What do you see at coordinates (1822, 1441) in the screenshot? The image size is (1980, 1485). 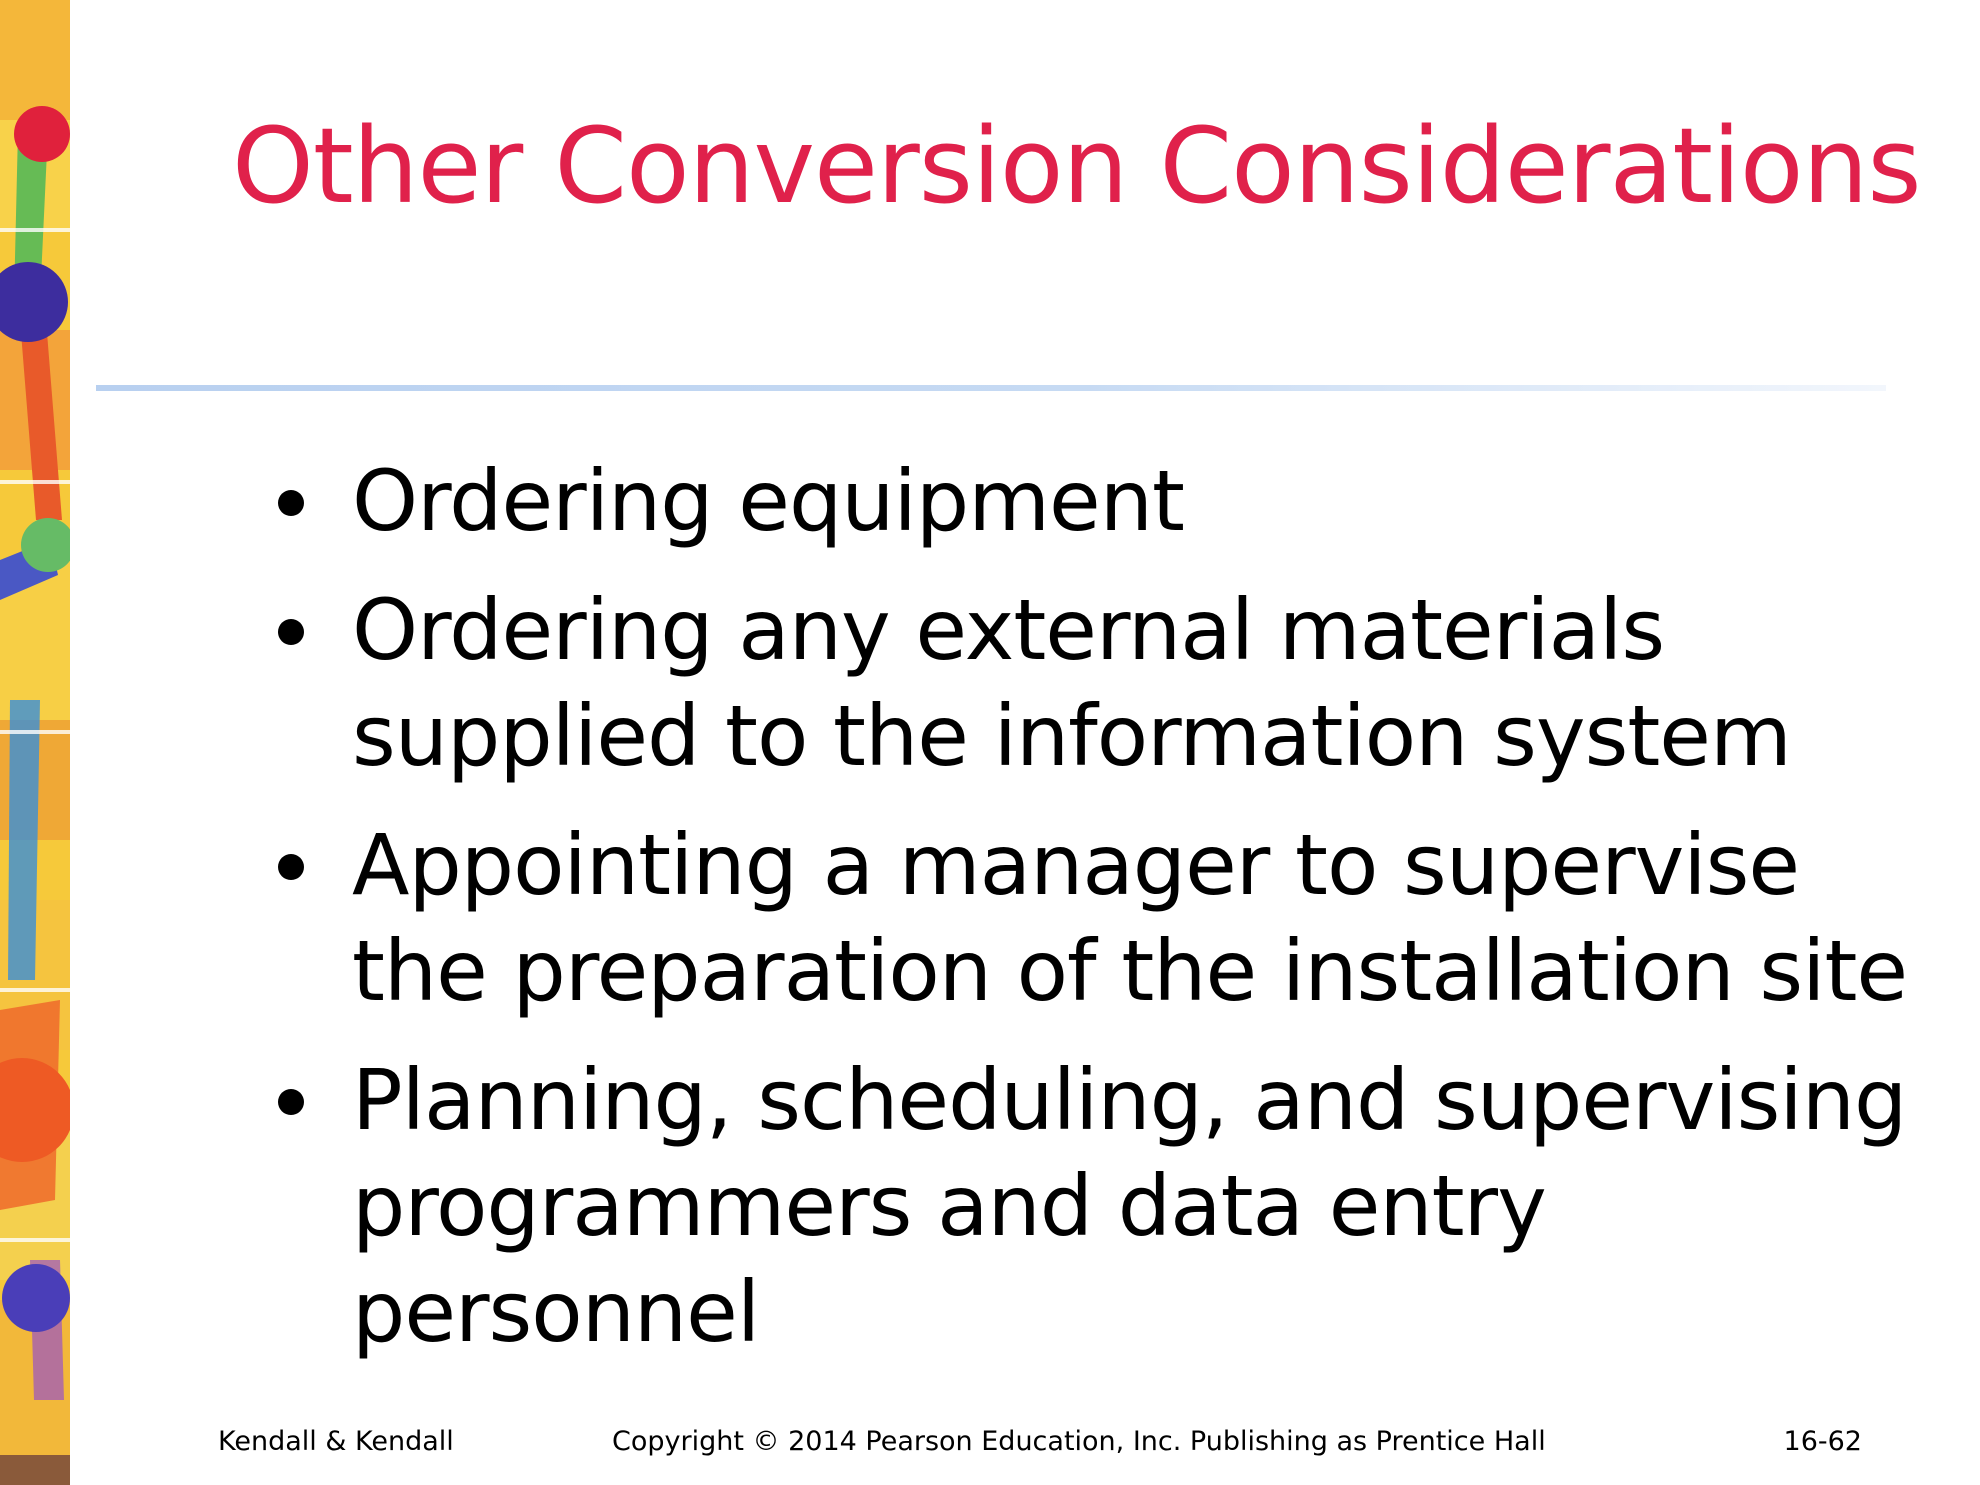 I see `footer-slide-number: 16-62` at bounding box center [1822, 1441].